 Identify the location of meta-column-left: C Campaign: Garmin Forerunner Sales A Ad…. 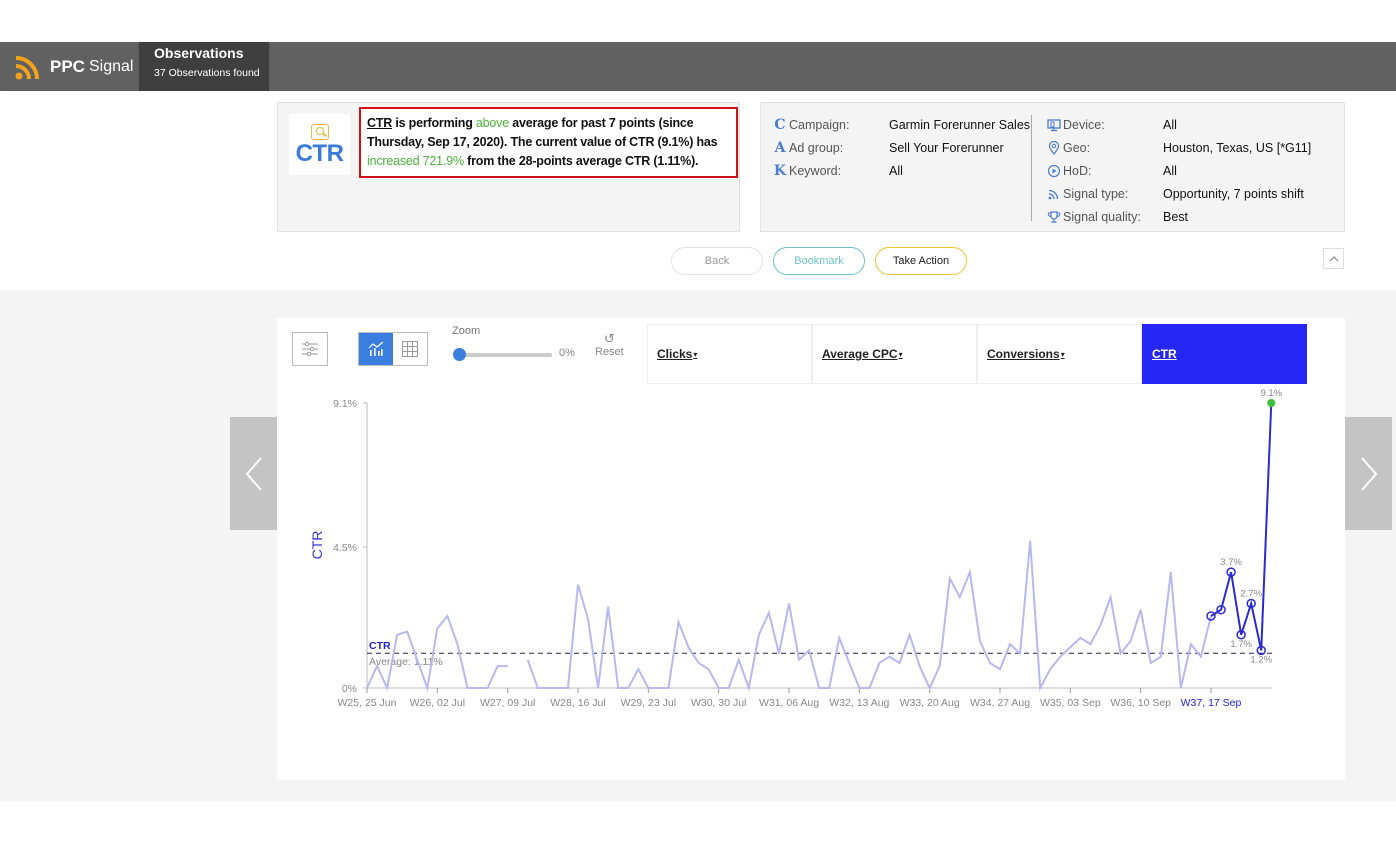
(901, 147).